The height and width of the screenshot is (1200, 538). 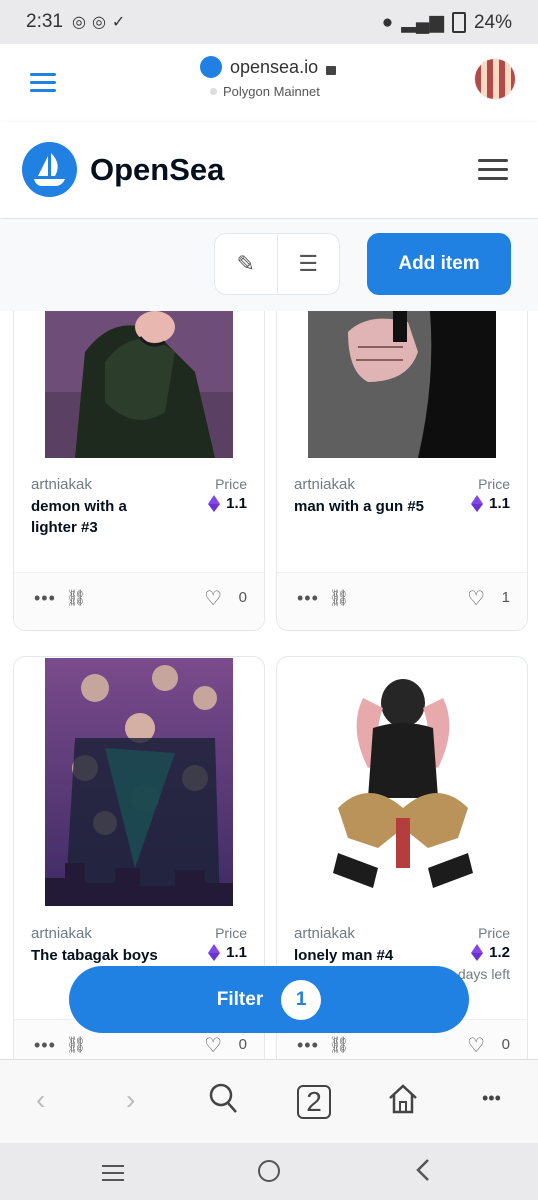 What do you see at coordinates (269, 170) in the screenshot?
I see `site-header: OpenSea` at bounding box center [269, 170].